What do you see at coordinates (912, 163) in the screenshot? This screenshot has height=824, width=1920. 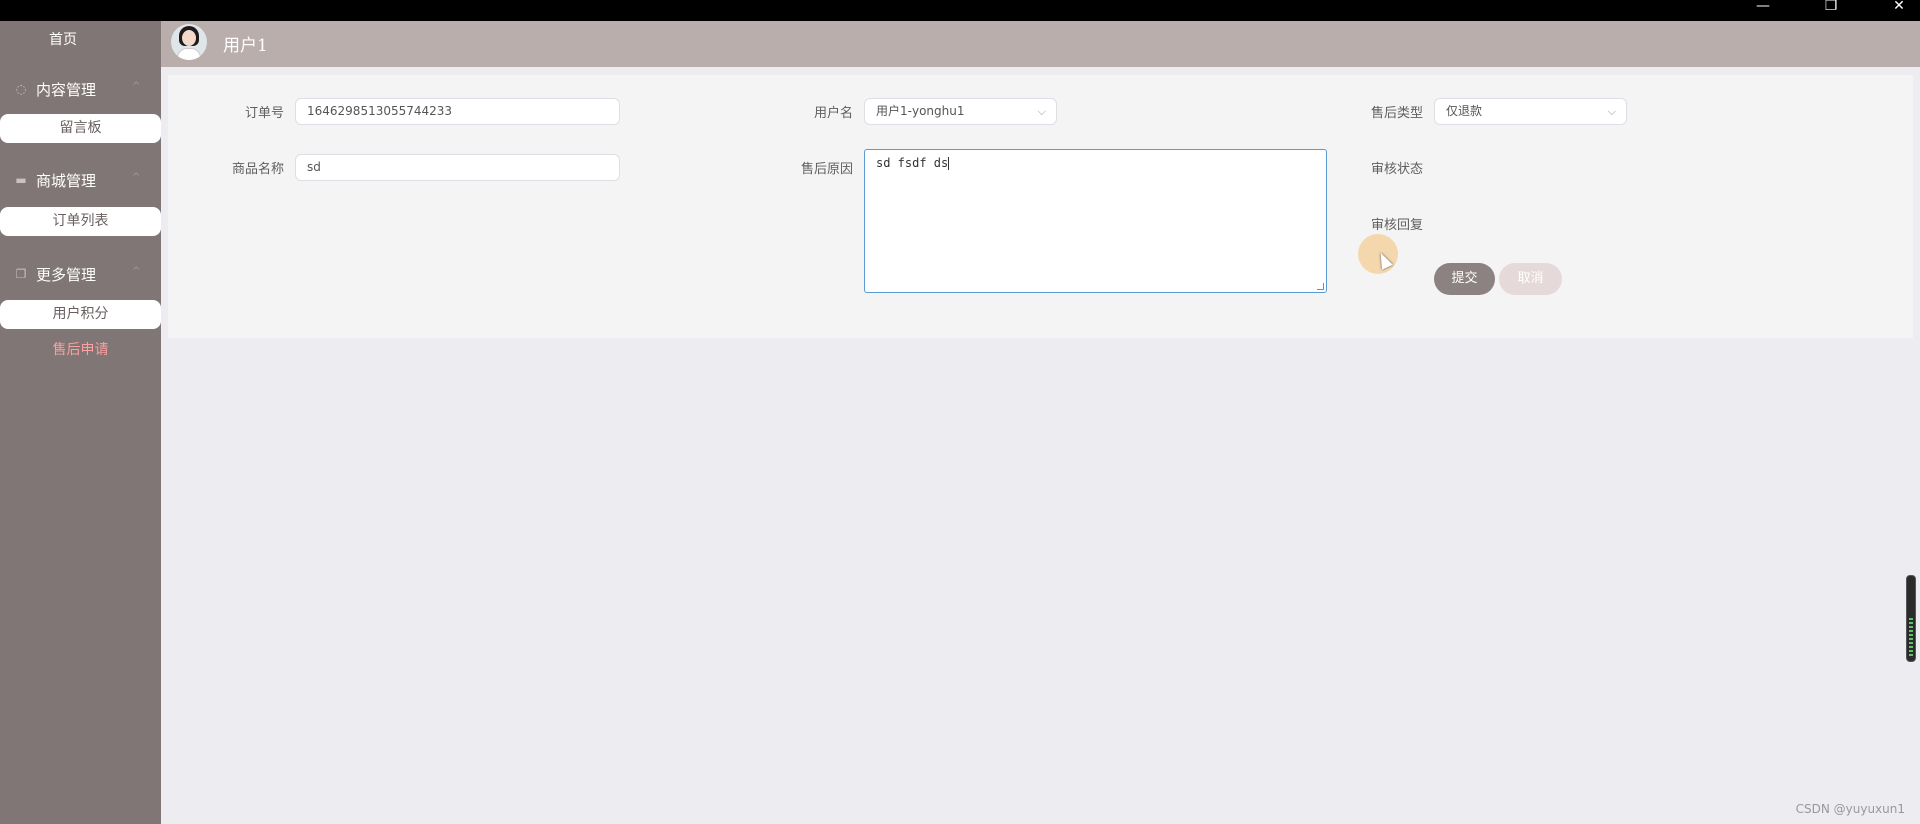 I see `reason-text: sd fsdf ds` at bounding box center [912, 163].